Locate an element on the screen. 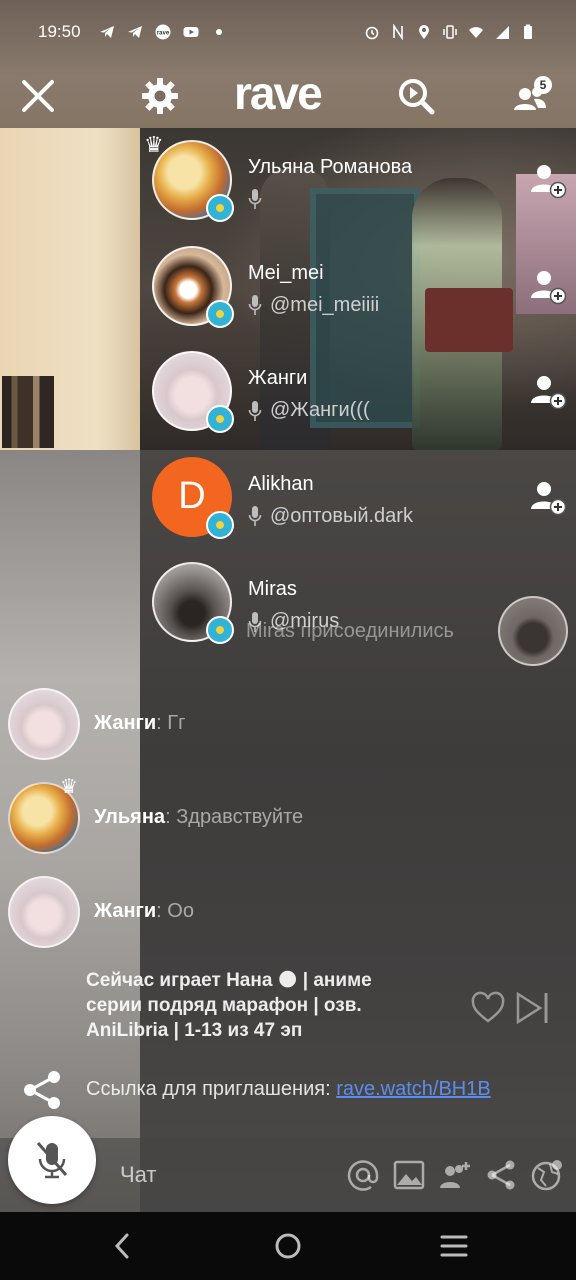  chat-body: Здравствуйте is located at coordinates (240, 817).